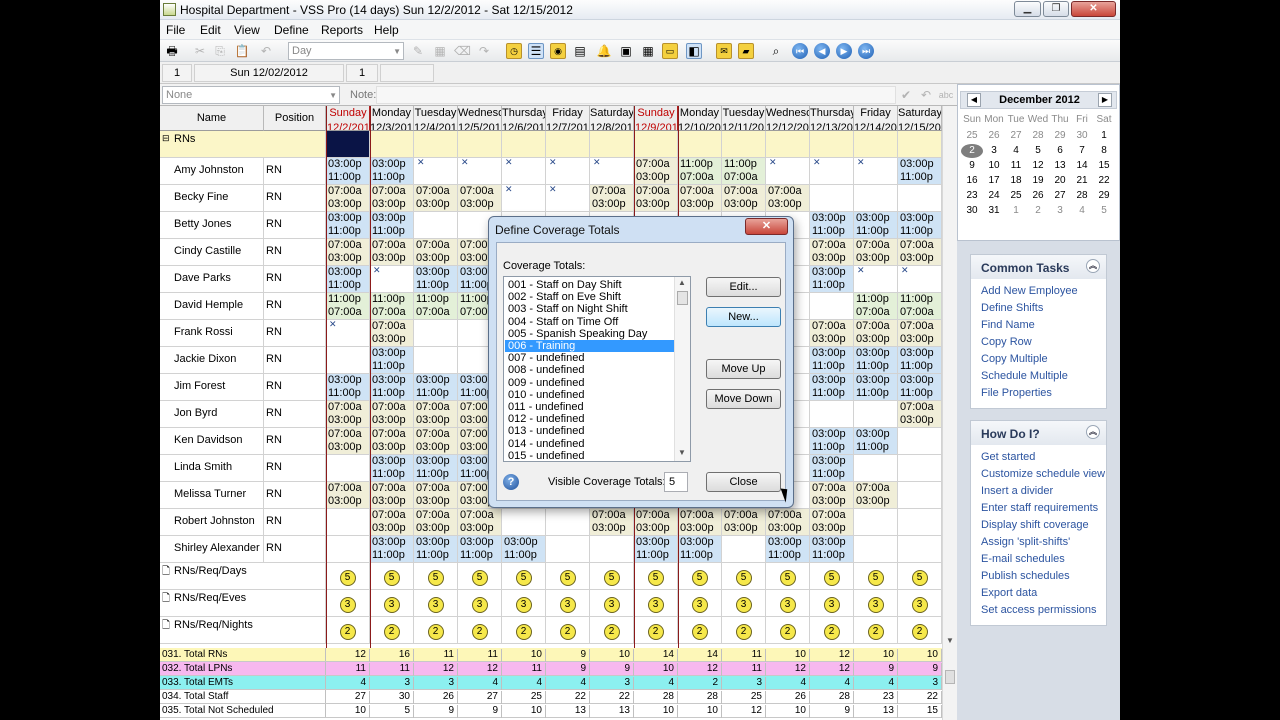  What do you see at coordinates (589, 395) in the screenshot?
I see `coverage-total-item: 010 - undefined` at bounding box center [589, 395].